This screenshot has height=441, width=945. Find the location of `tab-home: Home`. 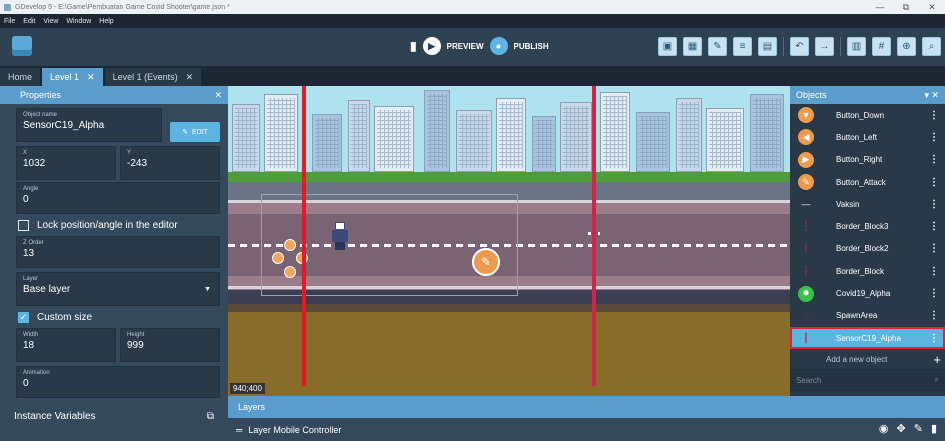

tab-home: Home is located at coordinates (20, 77).